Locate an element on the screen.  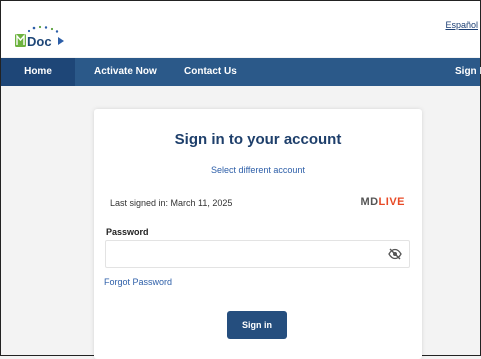
nav-contact-us: Contact Us is located at coordinates (210, 72).